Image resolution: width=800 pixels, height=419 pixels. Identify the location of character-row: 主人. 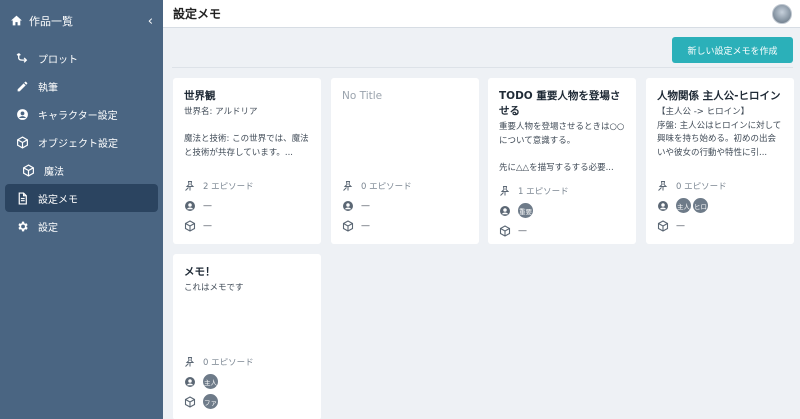
(248, 381).